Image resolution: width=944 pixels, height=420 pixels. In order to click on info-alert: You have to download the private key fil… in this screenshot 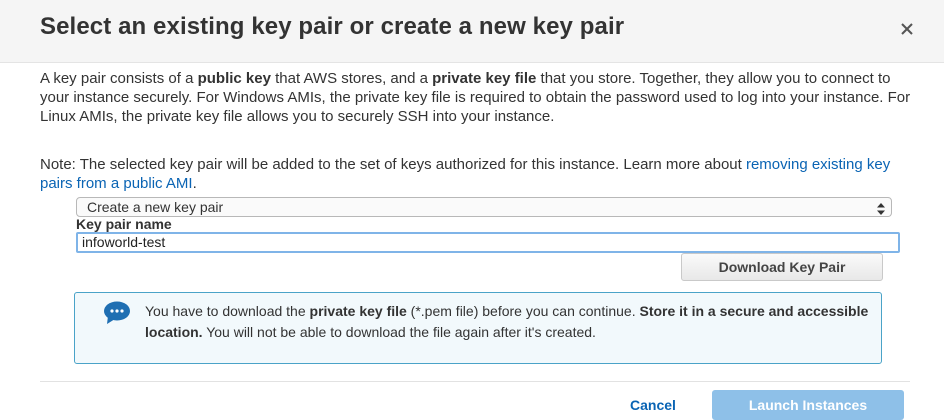, I will do `click(478, 328)`.